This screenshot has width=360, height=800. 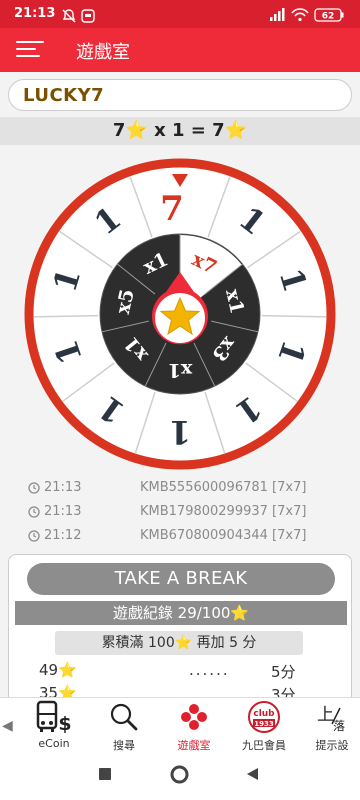 I want to click on wifi-icon, so click(x=300, y=15).